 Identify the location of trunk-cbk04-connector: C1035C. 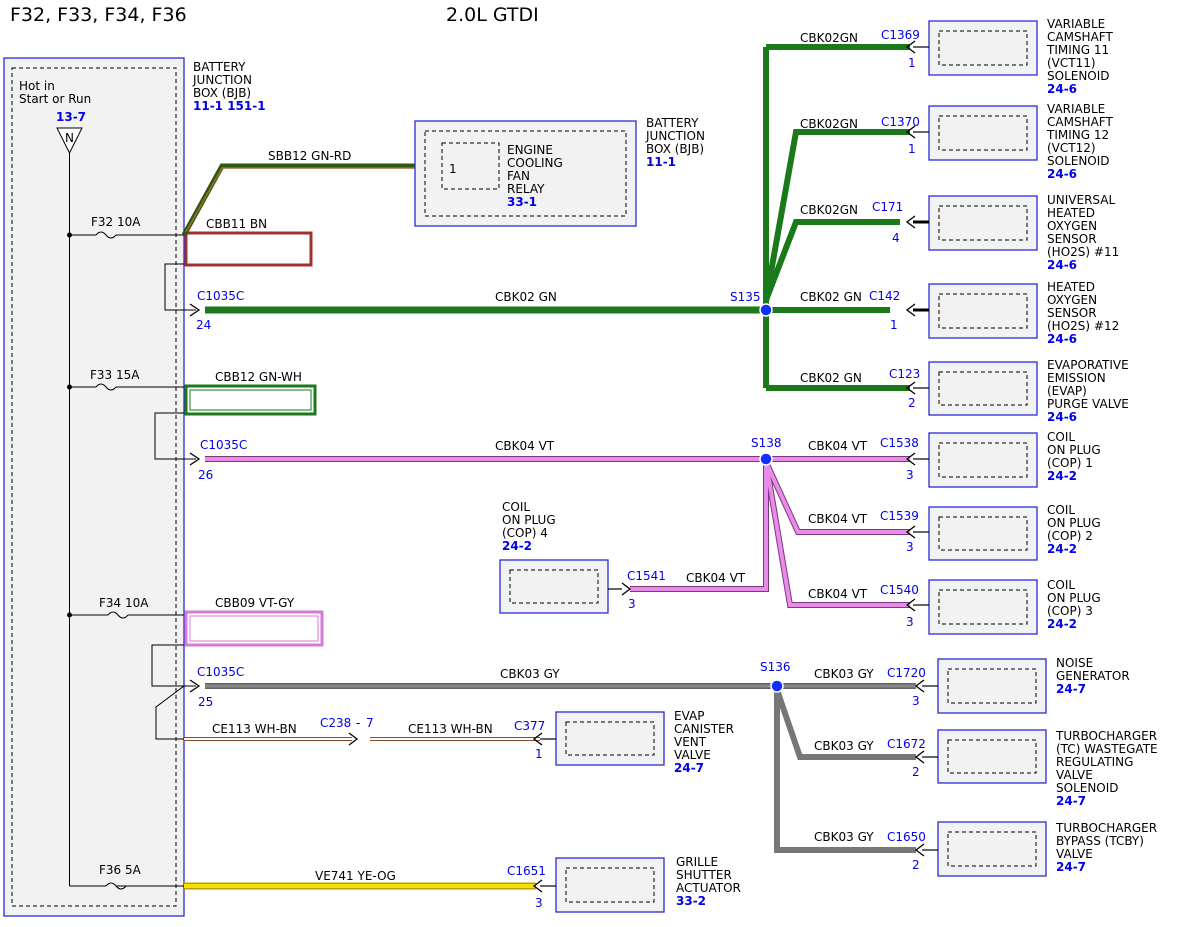
(223, 445).